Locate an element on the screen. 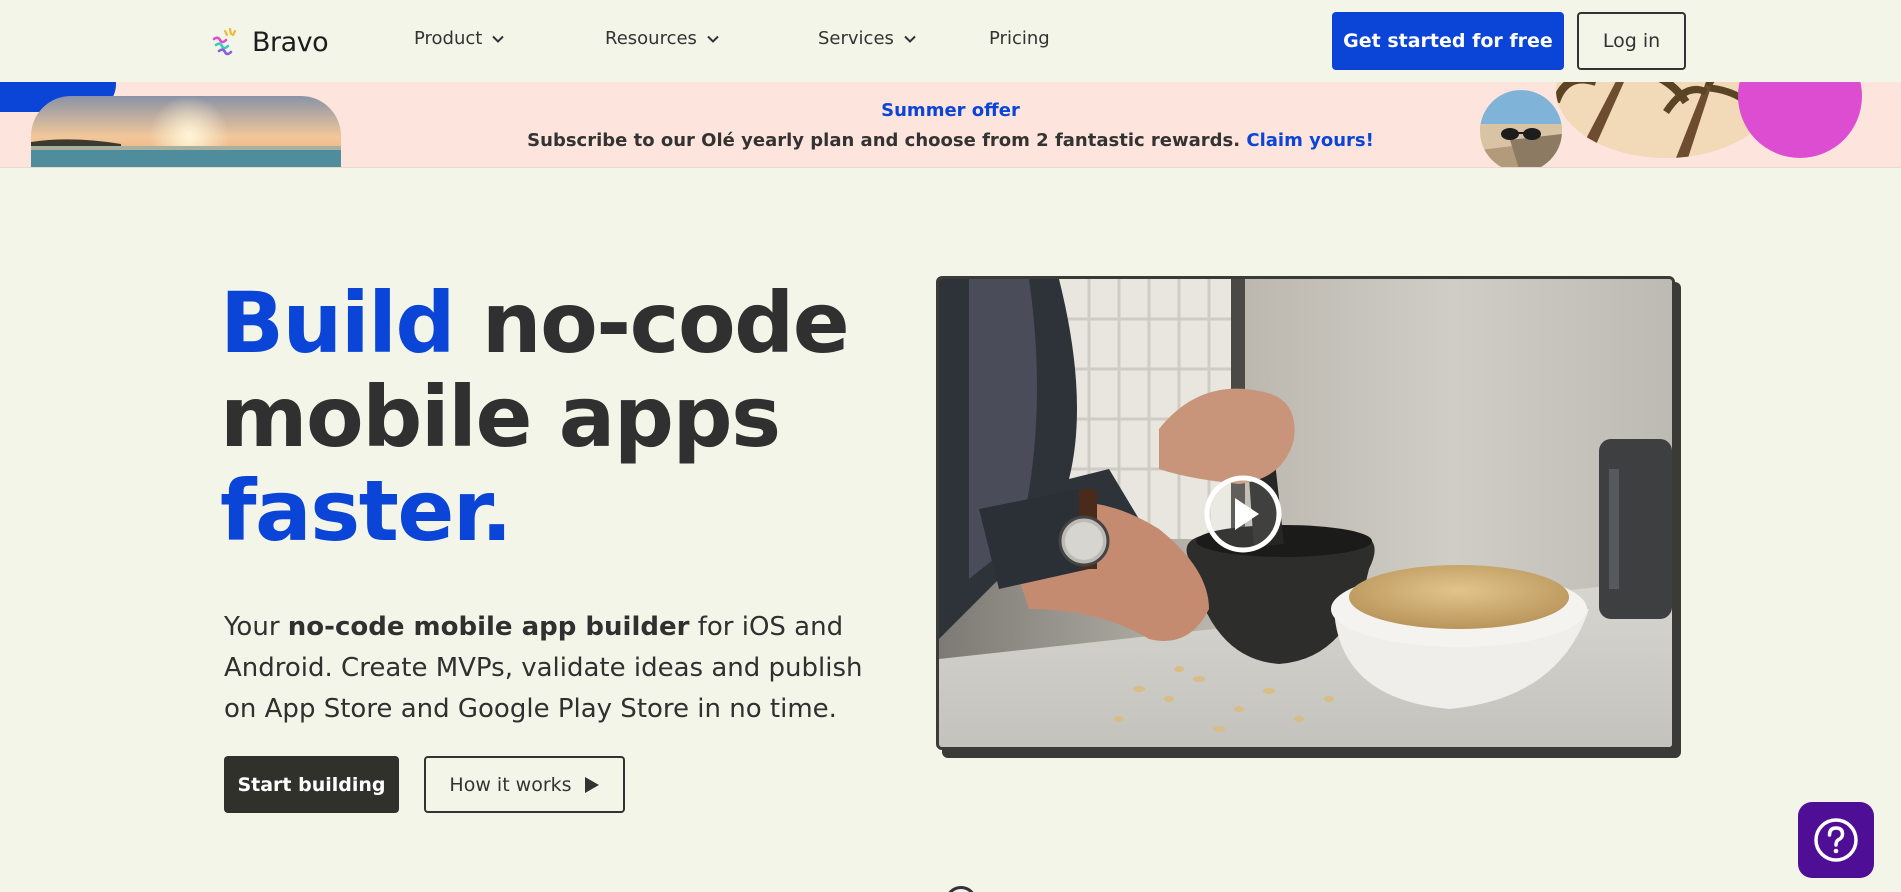 This screenshot has height=892, width=1901. brand-logo: Bravo is located at coordinates (269, 42).